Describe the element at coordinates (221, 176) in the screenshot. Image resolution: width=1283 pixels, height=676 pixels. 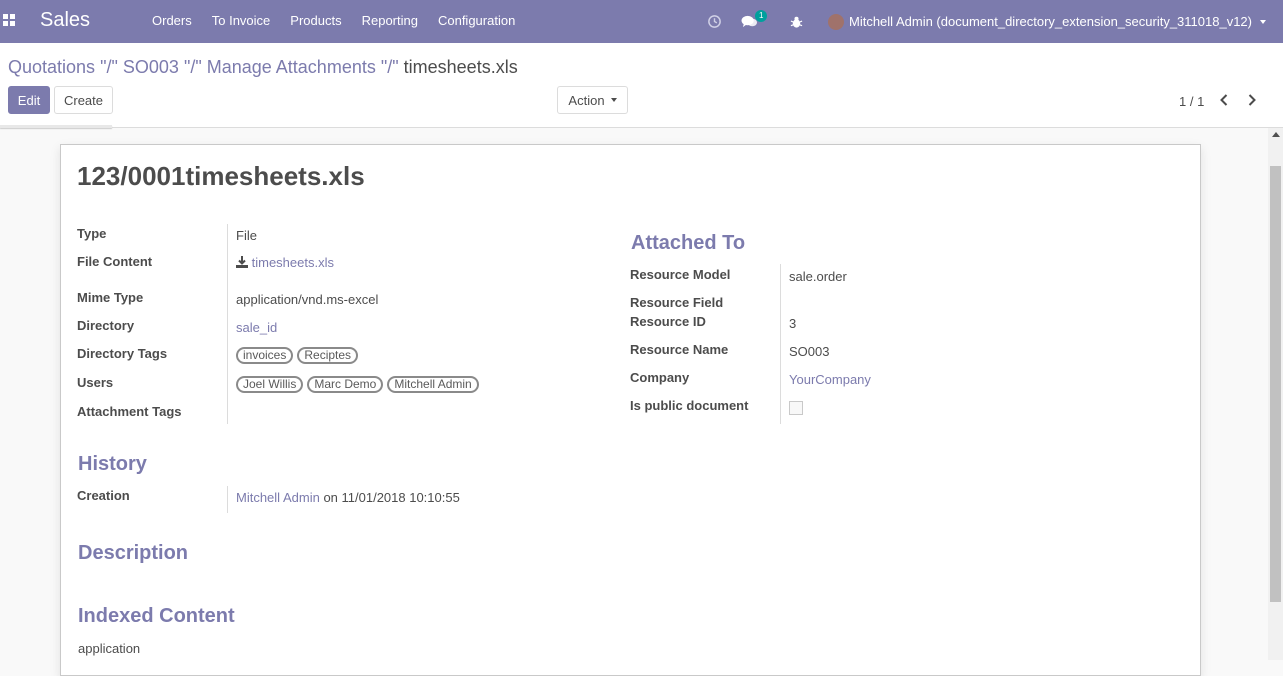
I see `record-title: 123/0001timesheets.xls` at that location.